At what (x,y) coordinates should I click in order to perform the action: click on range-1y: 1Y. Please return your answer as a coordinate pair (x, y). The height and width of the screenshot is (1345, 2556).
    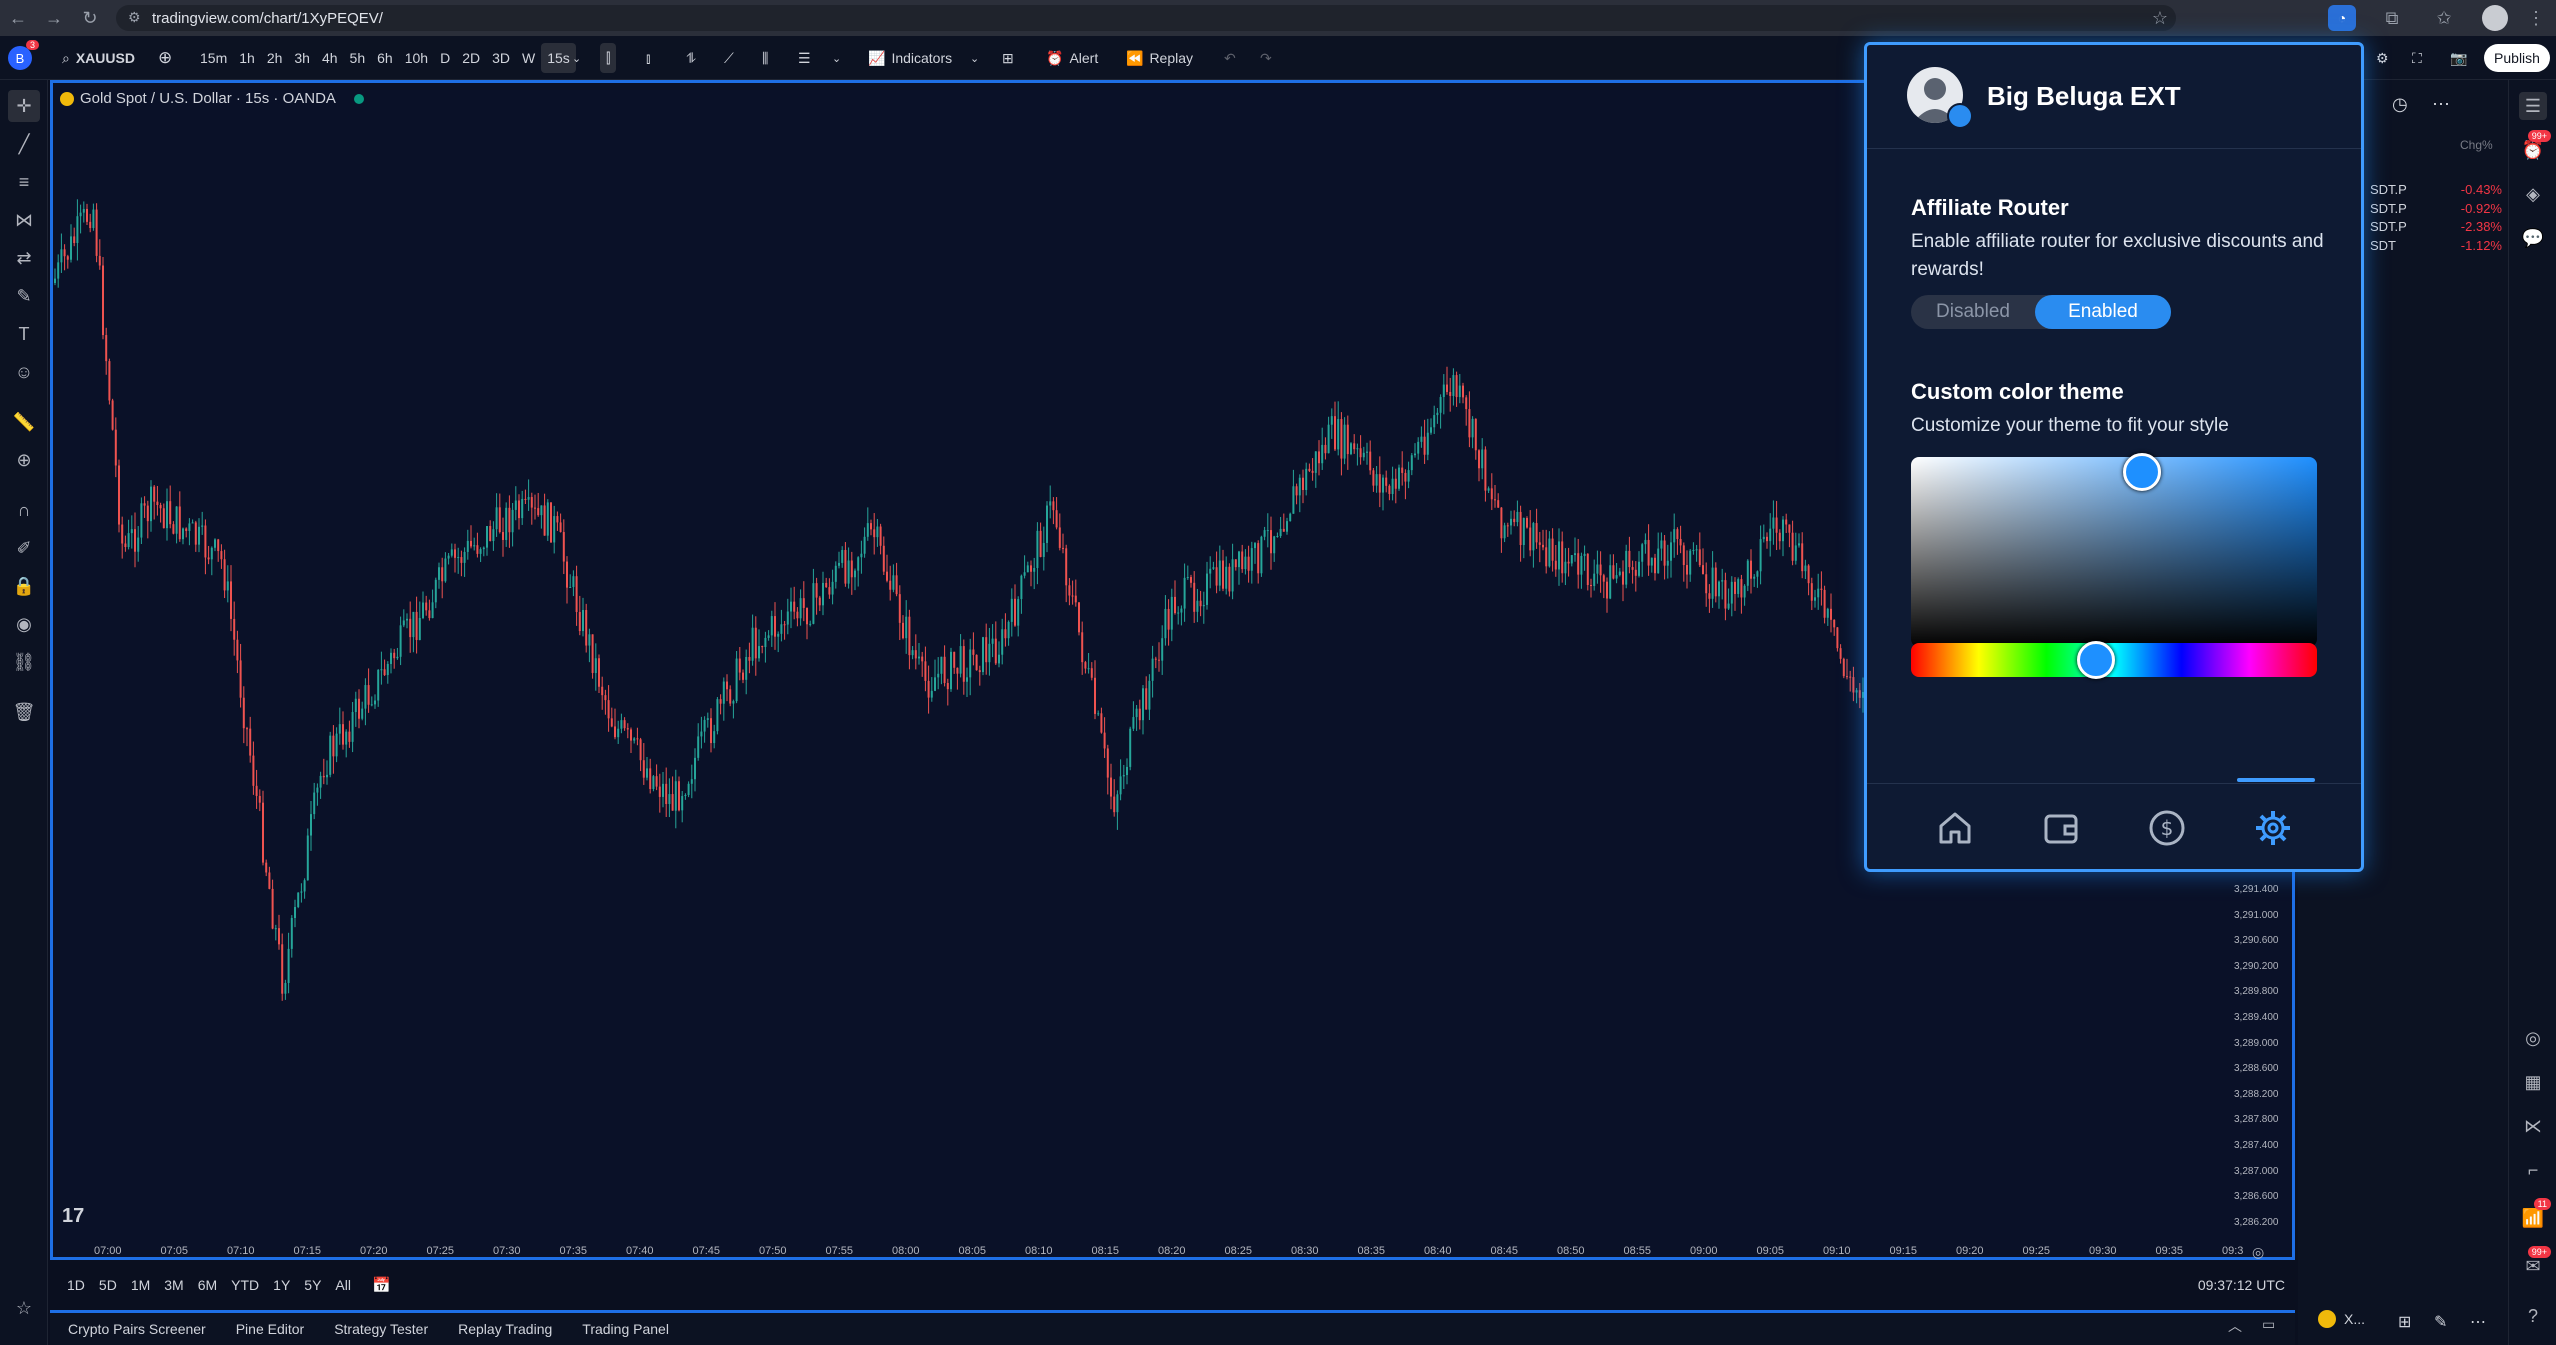
    Looking at the image, I should click on (281, 1285).